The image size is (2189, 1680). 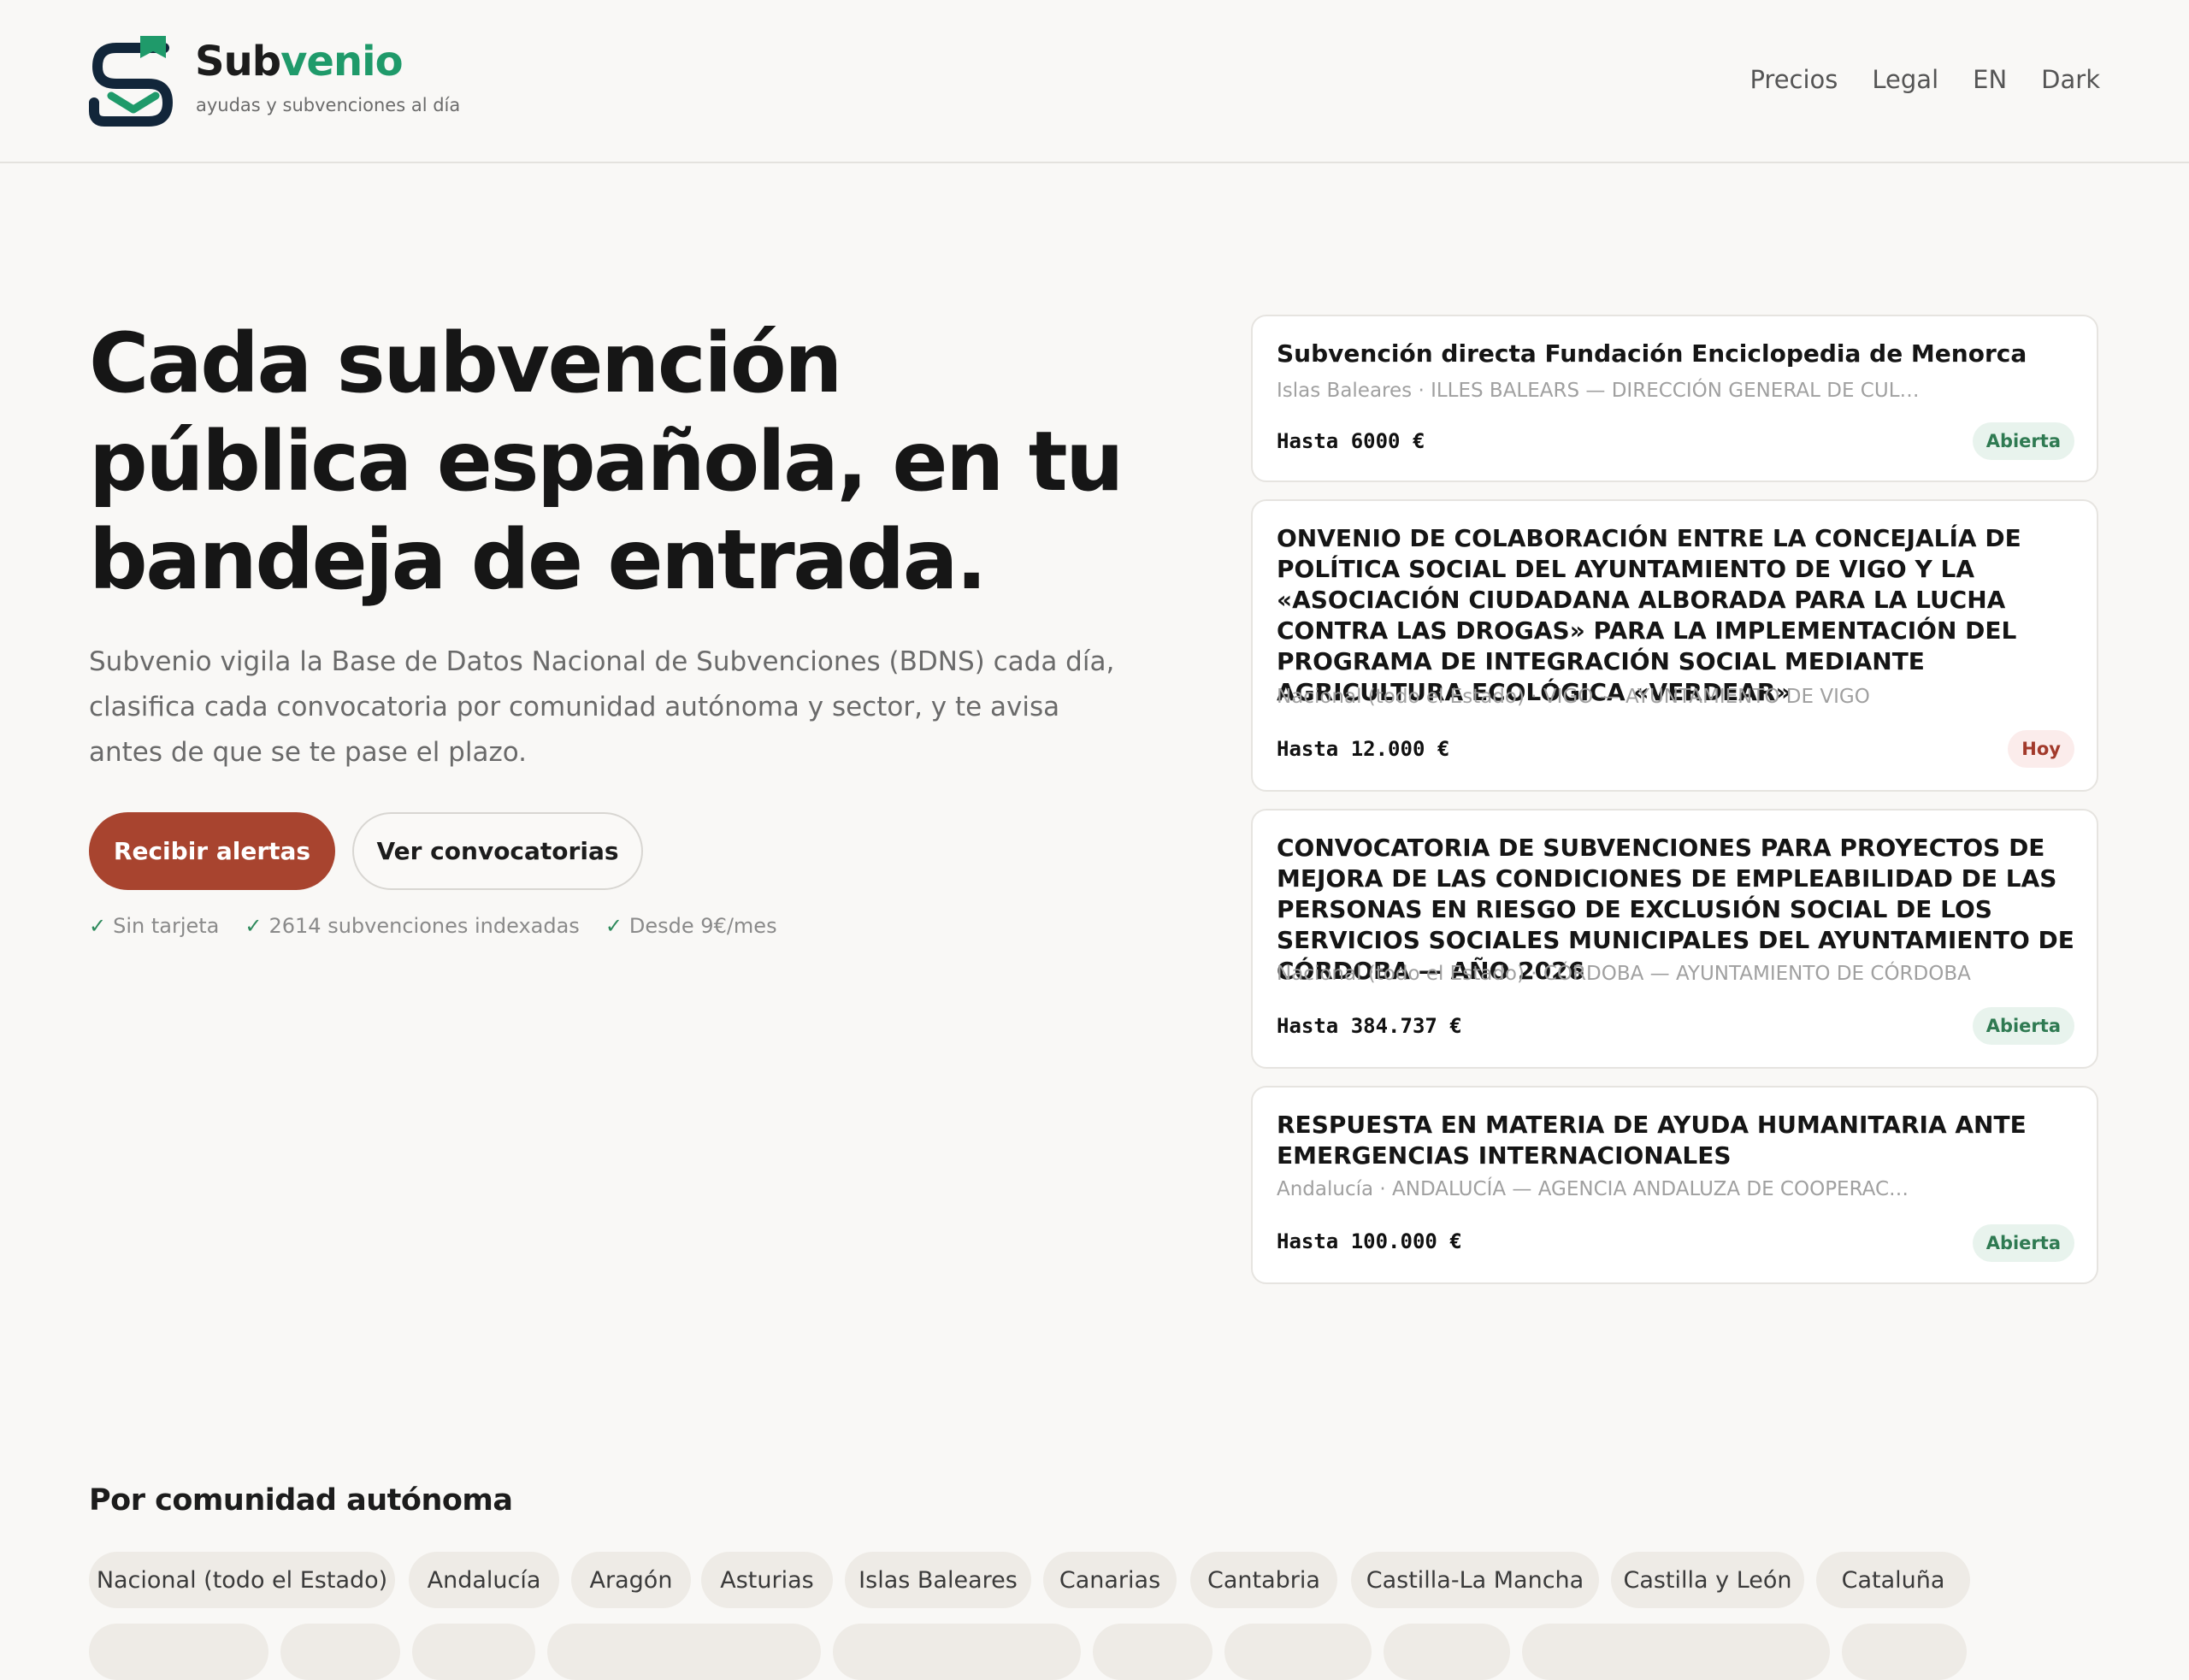 What do you see at coordinates (301, 1501) in the screenshot?
I see `regions-section-title: Por comunidad autónoma` at bounding box center [301, 1501].